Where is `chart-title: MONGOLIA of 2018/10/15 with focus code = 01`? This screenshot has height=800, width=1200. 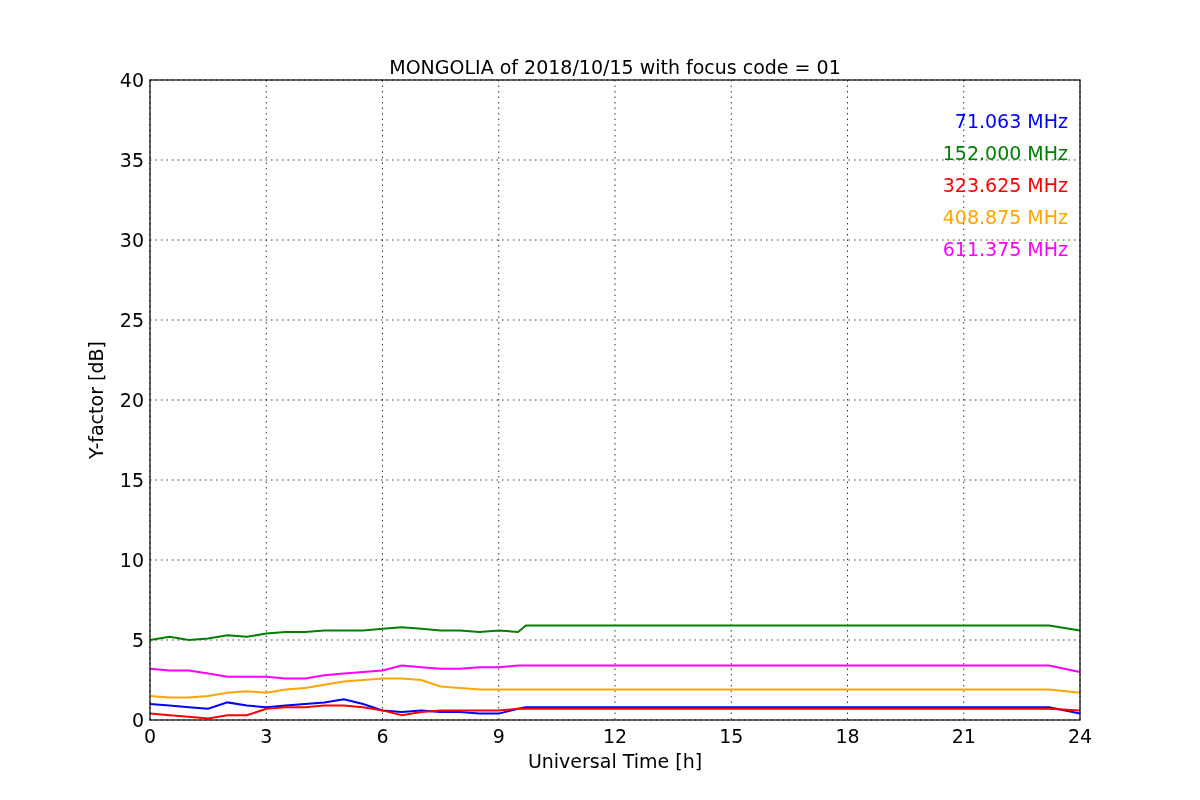
chart-title: MONGOLIA of 2018/10/15 with focus code = 01 is located at coordinates (615, 67).